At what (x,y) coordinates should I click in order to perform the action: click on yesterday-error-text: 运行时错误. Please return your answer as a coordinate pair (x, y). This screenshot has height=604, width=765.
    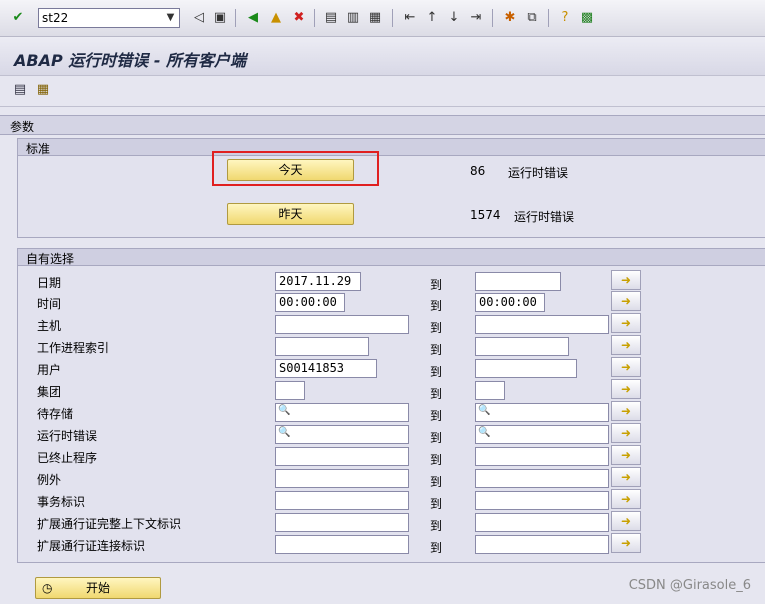
    Looking at the image, I should click on (544, 217).